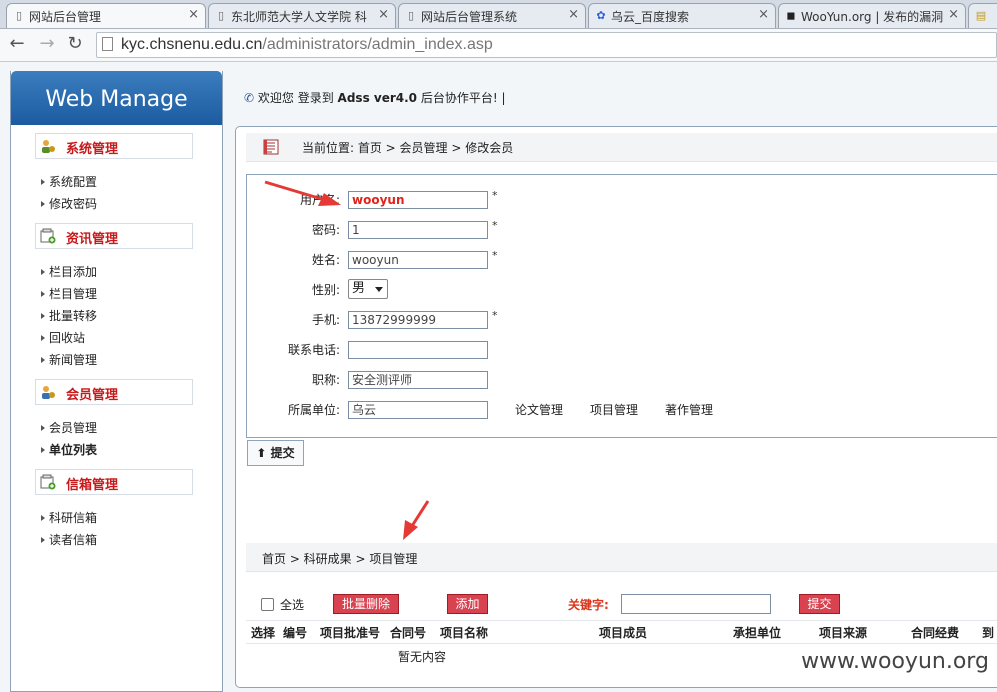  What do you see at coordinates (116, 98) in the screenshot?
I see `brand-logo: Web Manage` at bounding box center [116, 98].